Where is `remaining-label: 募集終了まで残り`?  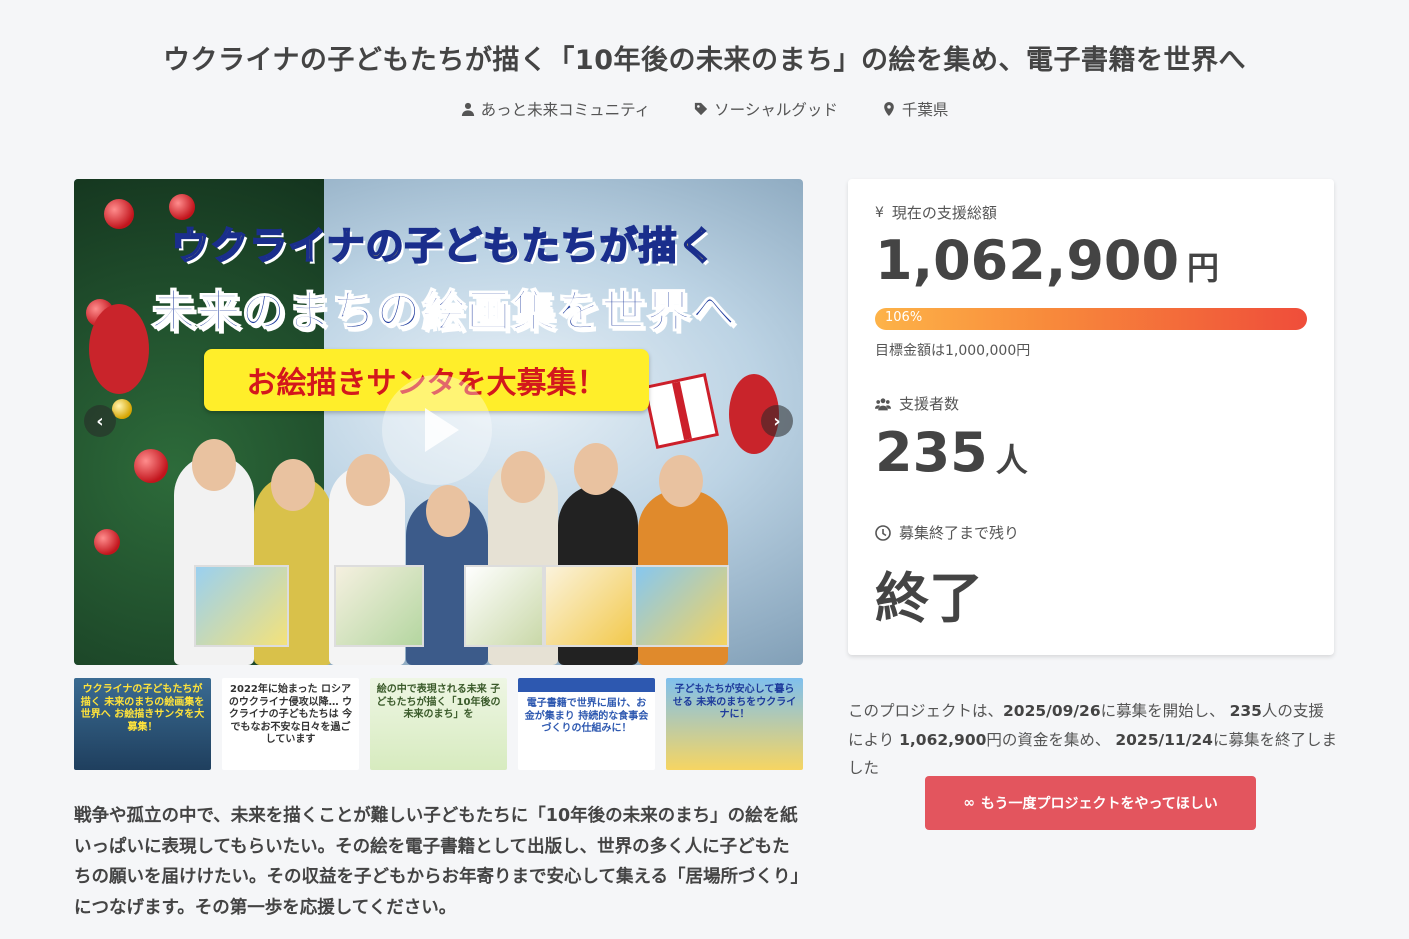 remaining-label: 募集終了まで残り is located at coordinates (947, 532).